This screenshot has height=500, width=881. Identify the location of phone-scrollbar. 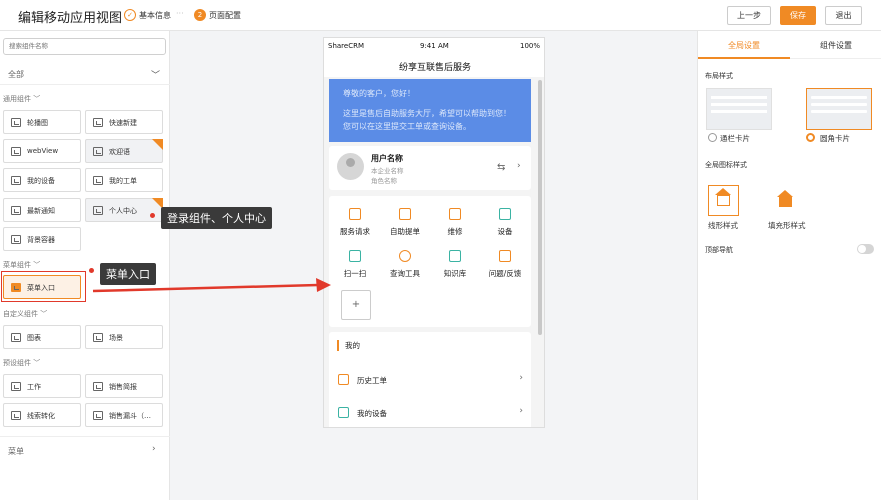
(540, 207).